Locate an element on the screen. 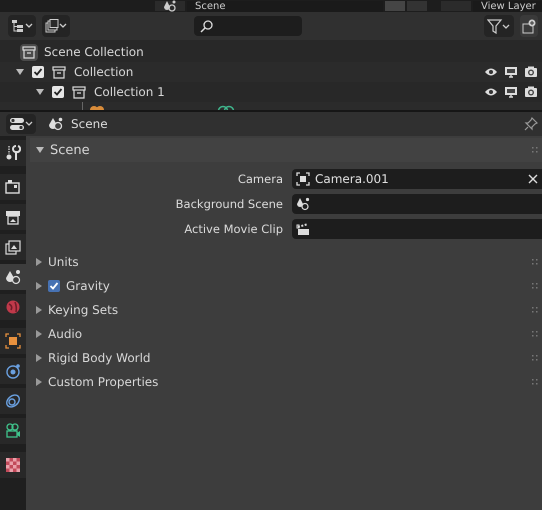 The width and height of the screenshot is (542, 510). panel-header: Custom Properties is located at coordinates (286, 382).